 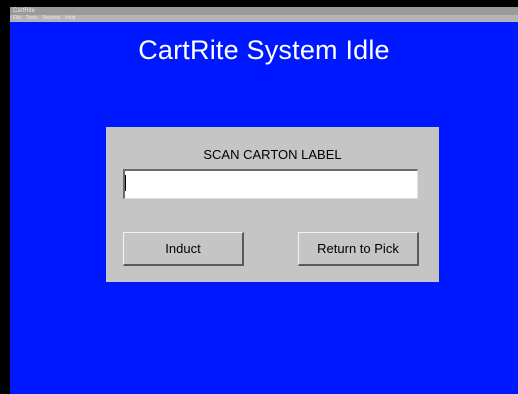 What do you see at coordinates (52, 18) in the screenshot?
I see `menu-item-reports: Reports` at bounding box center [52, 18].